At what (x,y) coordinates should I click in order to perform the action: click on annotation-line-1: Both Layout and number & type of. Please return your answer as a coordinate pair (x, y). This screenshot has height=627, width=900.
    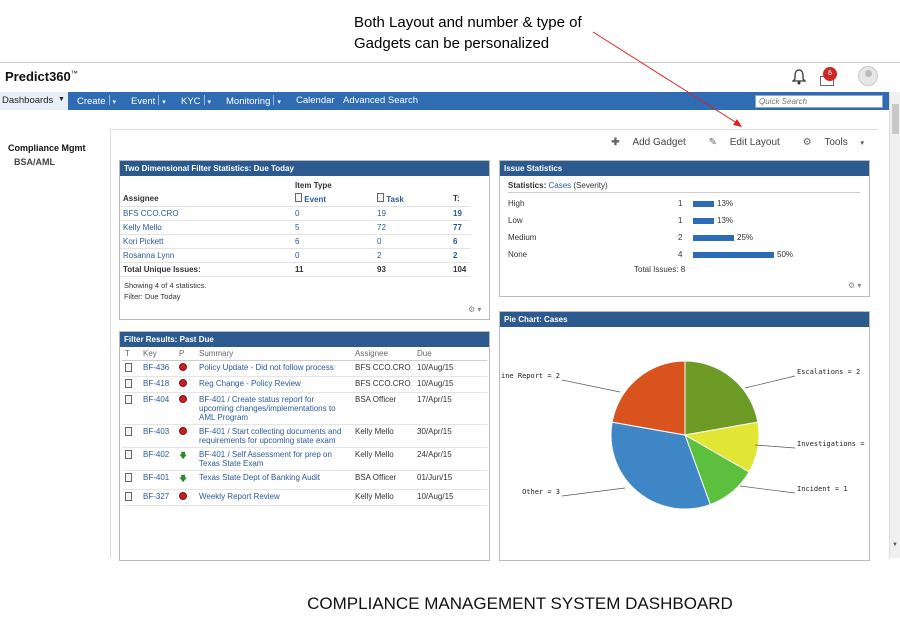
    Looking at the image, I should click on (468, 22).